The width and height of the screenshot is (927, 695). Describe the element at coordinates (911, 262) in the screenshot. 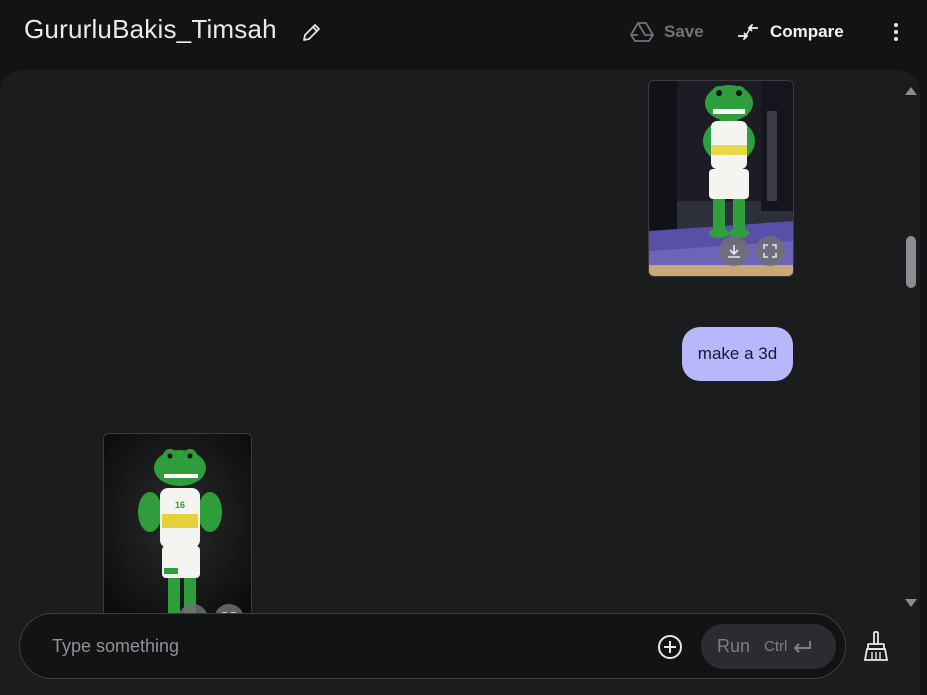

I see `scrollbar-thumb` at that location.